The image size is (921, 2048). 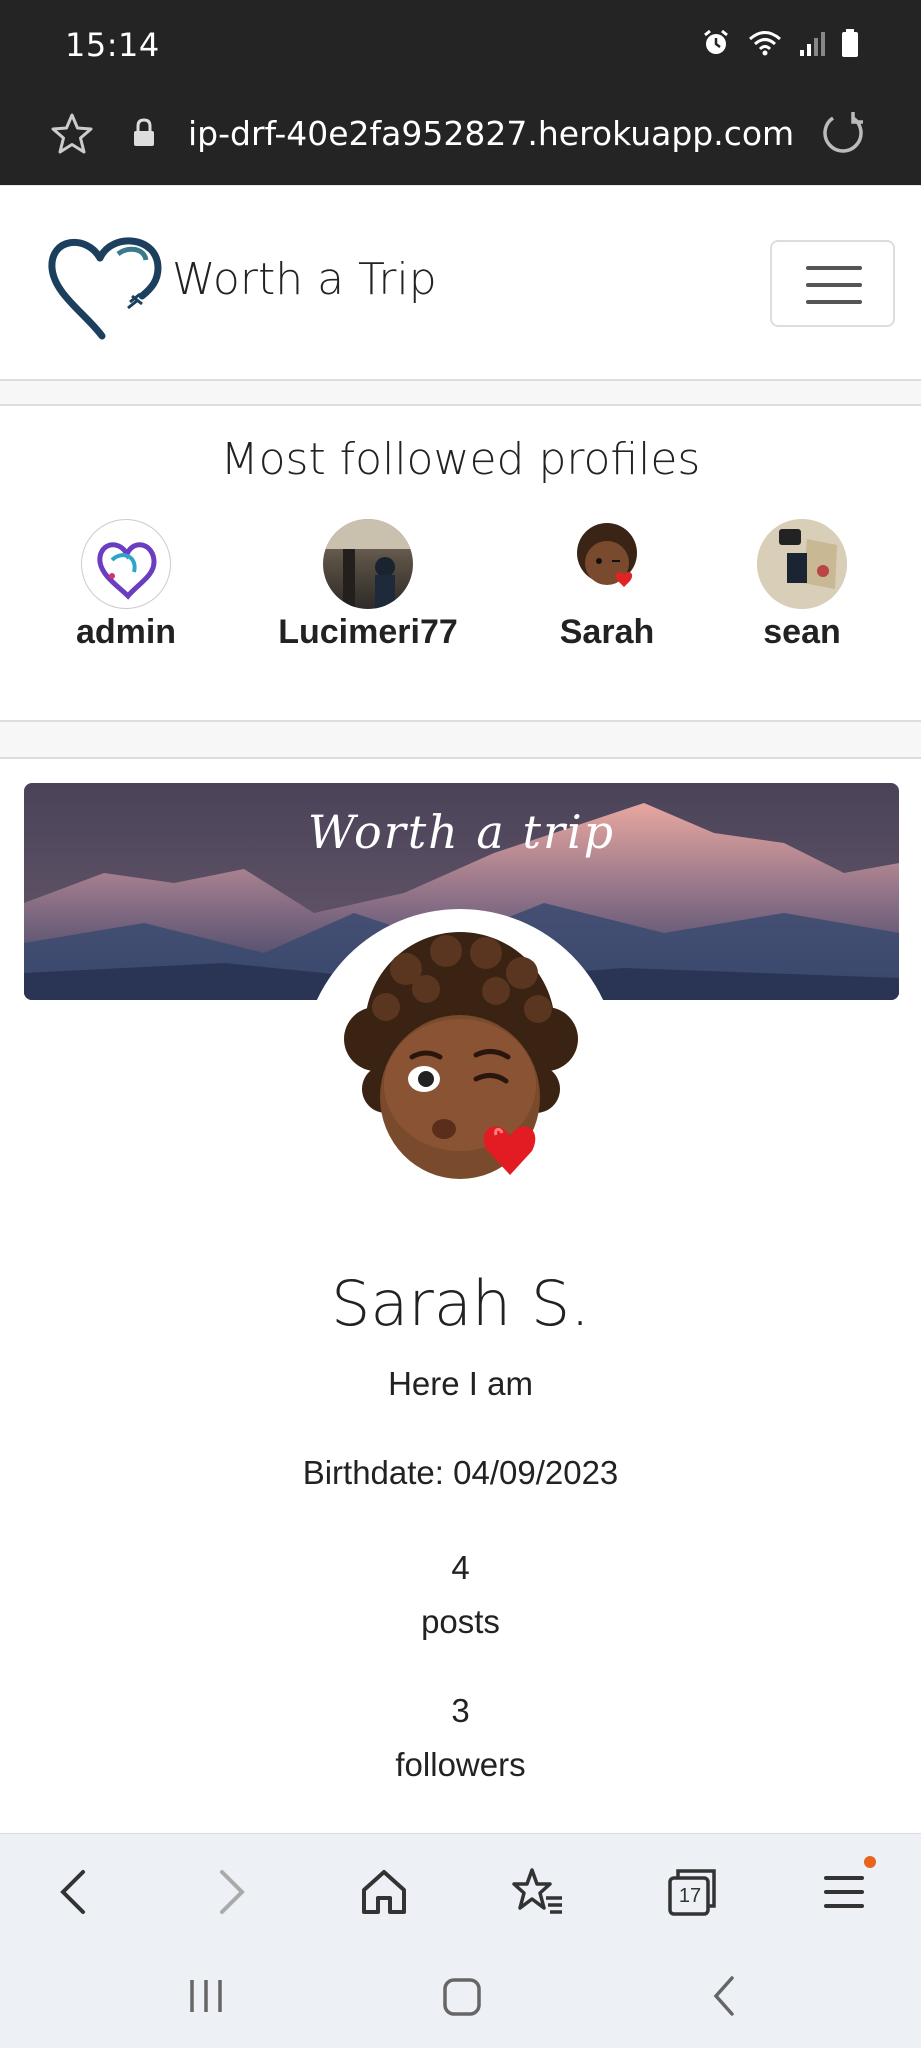 I want to click on profile-item-admin: admin, so click(x=126, y=585).